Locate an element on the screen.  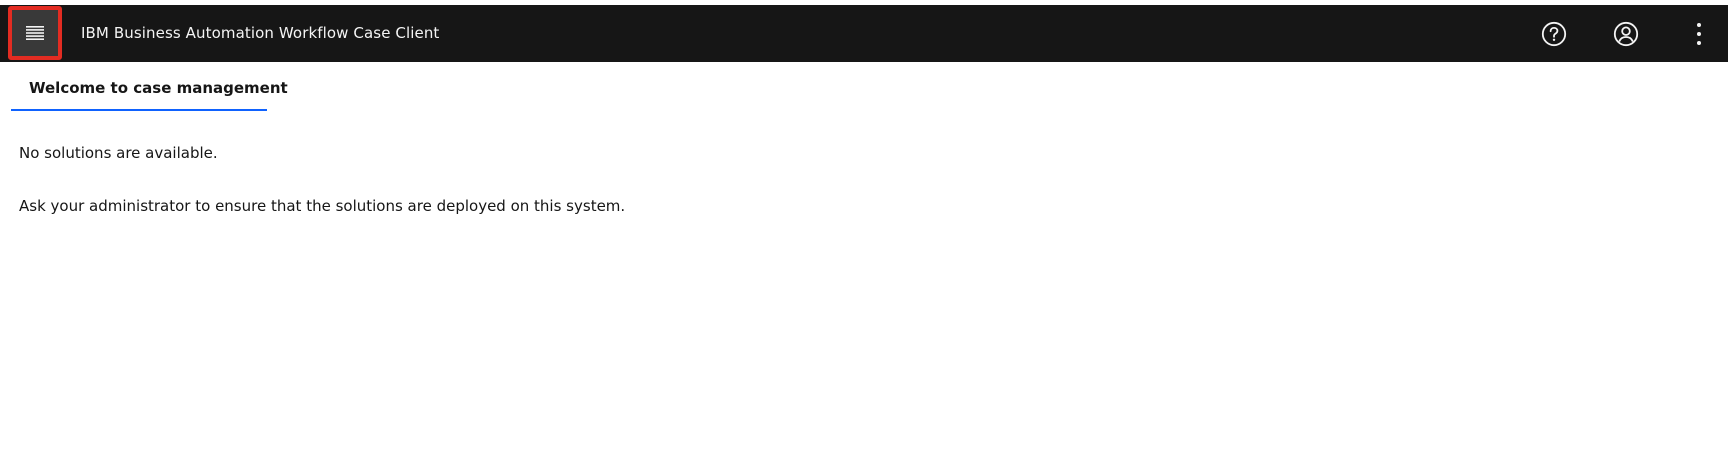
help-button is located at coordinates (1554, 34).